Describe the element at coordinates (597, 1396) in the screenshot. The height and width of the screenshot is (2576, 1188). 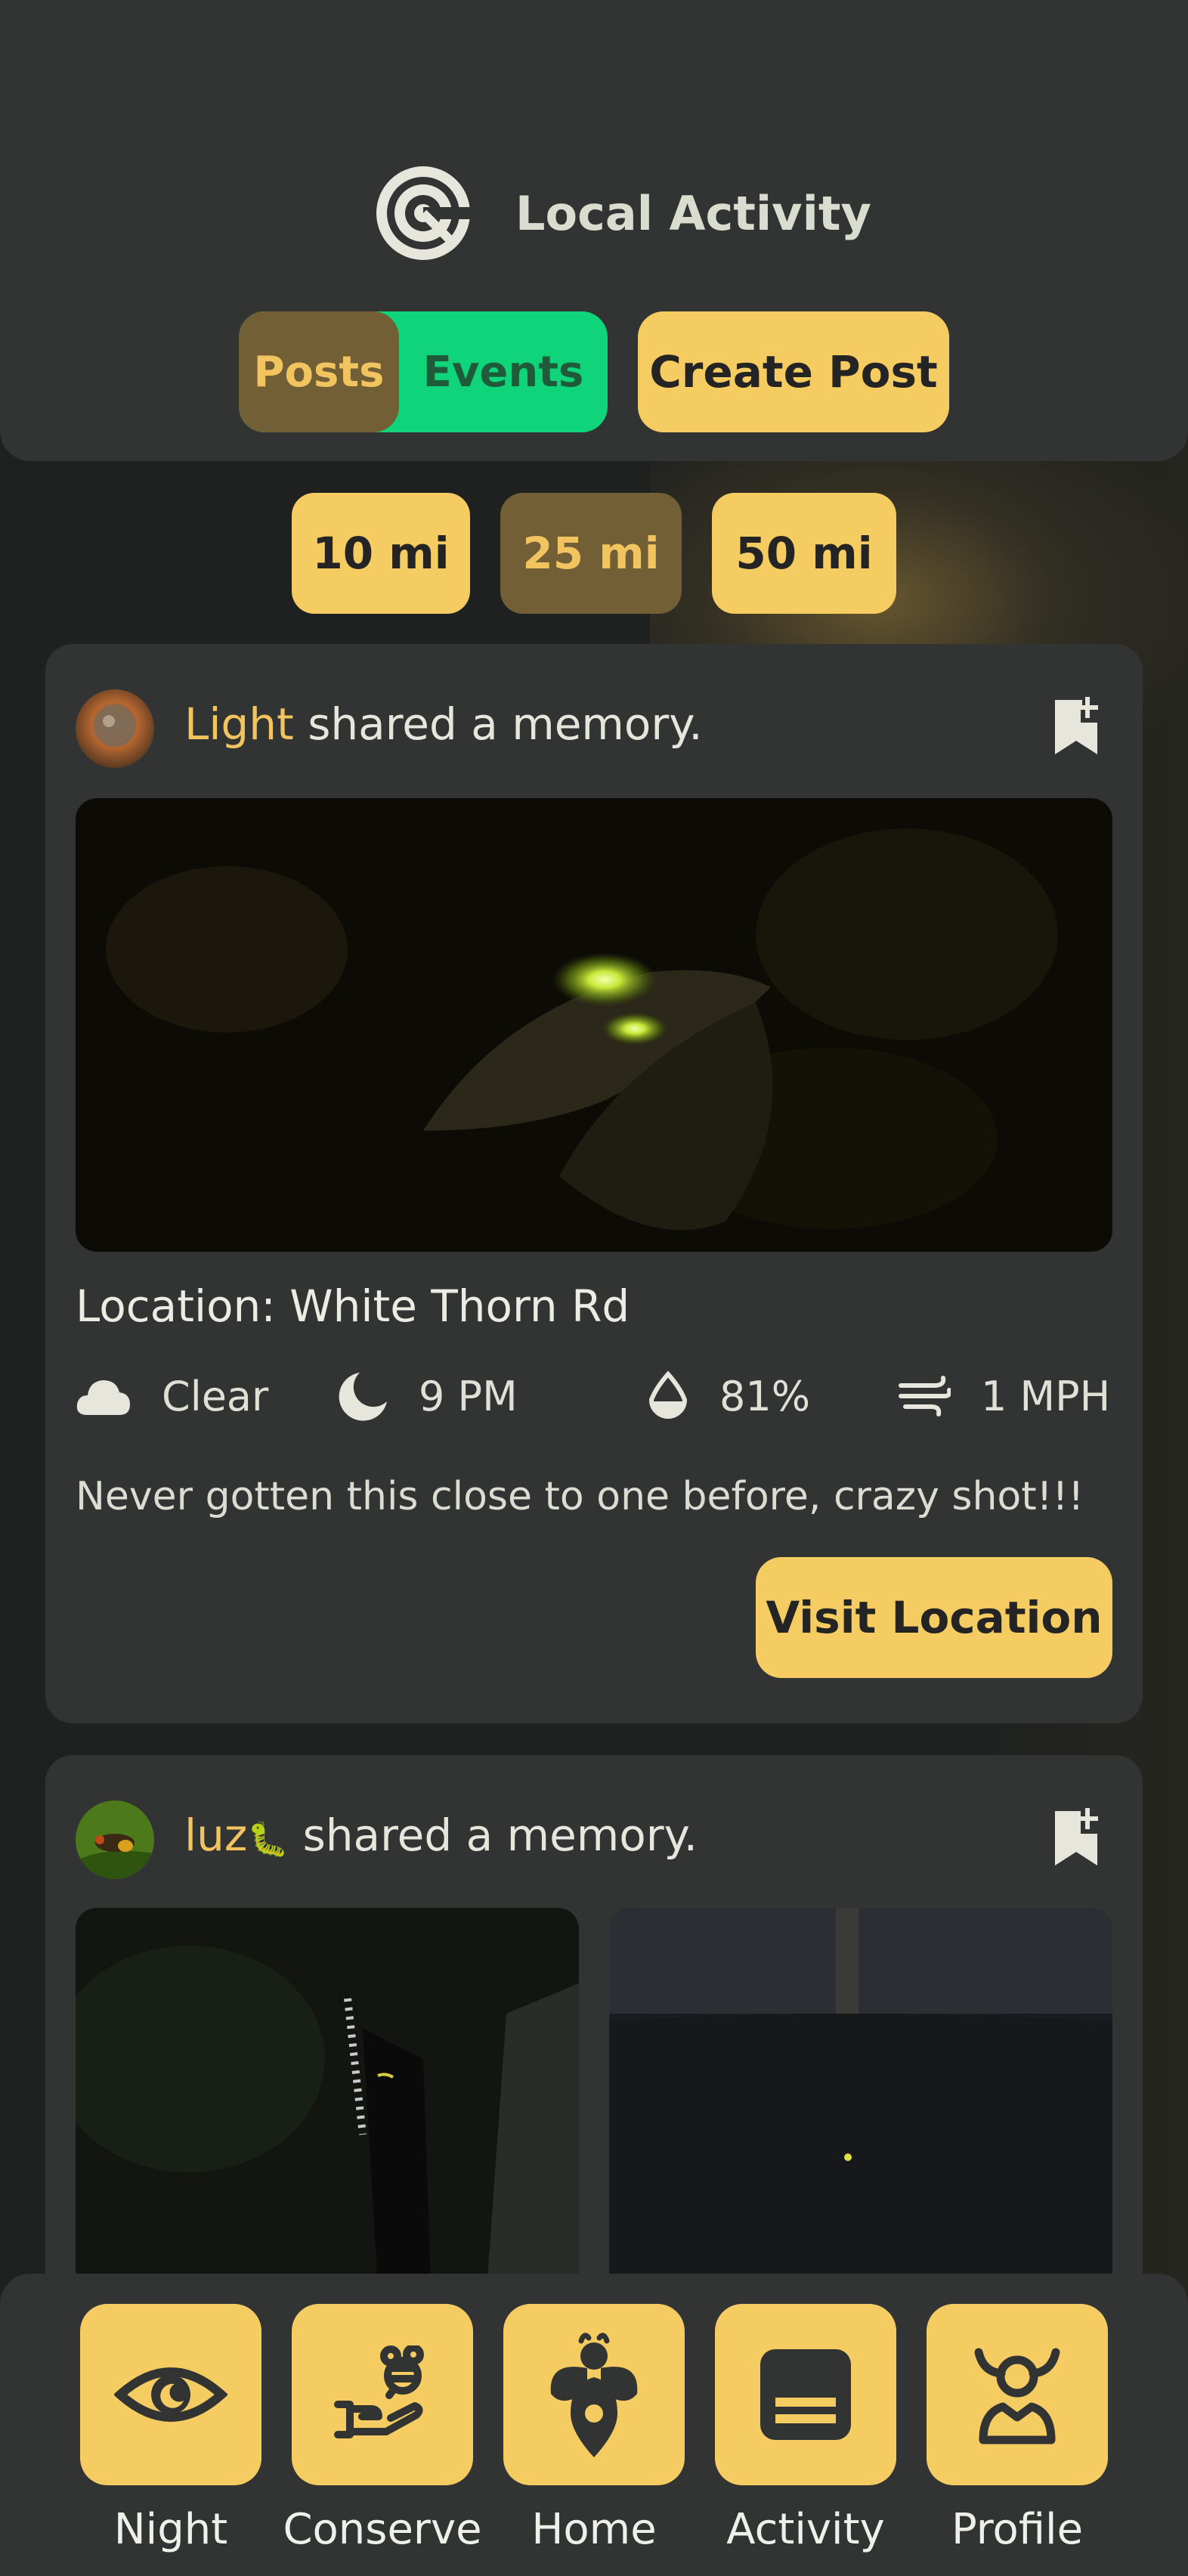
I see `weather-row: Clear 9 PM 81% 1 MPH` at that location.